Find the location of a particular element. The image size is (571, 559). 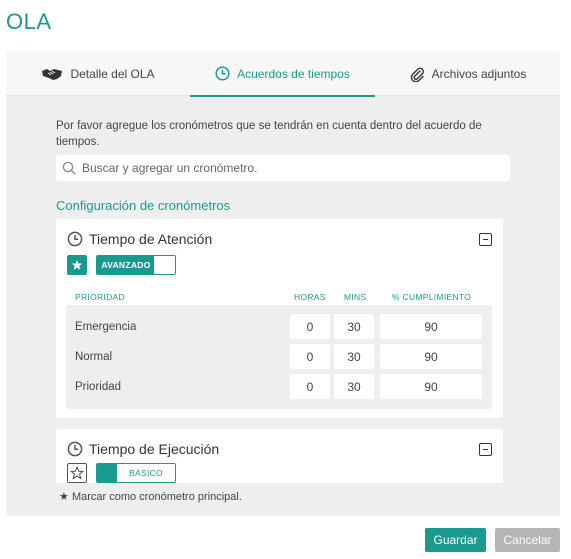

star-icon: ★ is located at coordinates (64, 497).